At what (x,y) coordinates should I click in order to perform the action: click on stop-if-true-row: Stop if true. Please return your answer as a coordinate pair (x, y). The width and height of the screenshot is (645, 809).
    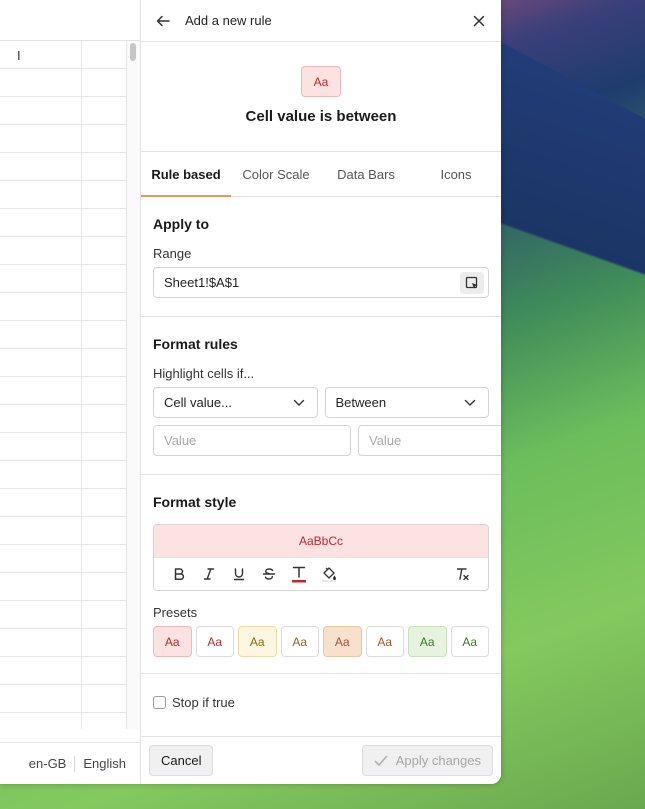
    Looking at the image, I should click on (321, 702).